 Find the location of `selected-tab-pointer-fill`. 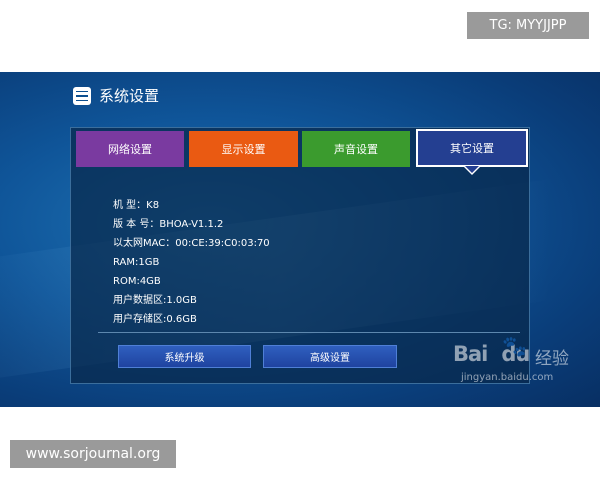

selected-tab-pointer-fill is located at coordinates (472, 169).